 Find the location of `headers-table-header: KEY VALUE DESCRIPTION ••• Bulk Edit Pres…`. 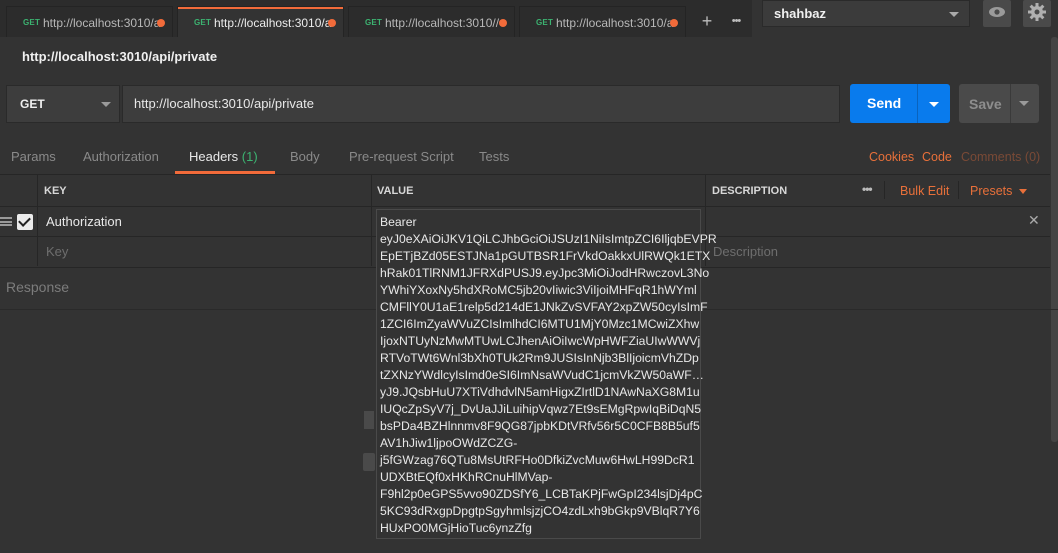

headers-table-header: KEY VALUE DESCRIPTION ••• Bulk Edit Pres… is located at coordinates (525, 190).